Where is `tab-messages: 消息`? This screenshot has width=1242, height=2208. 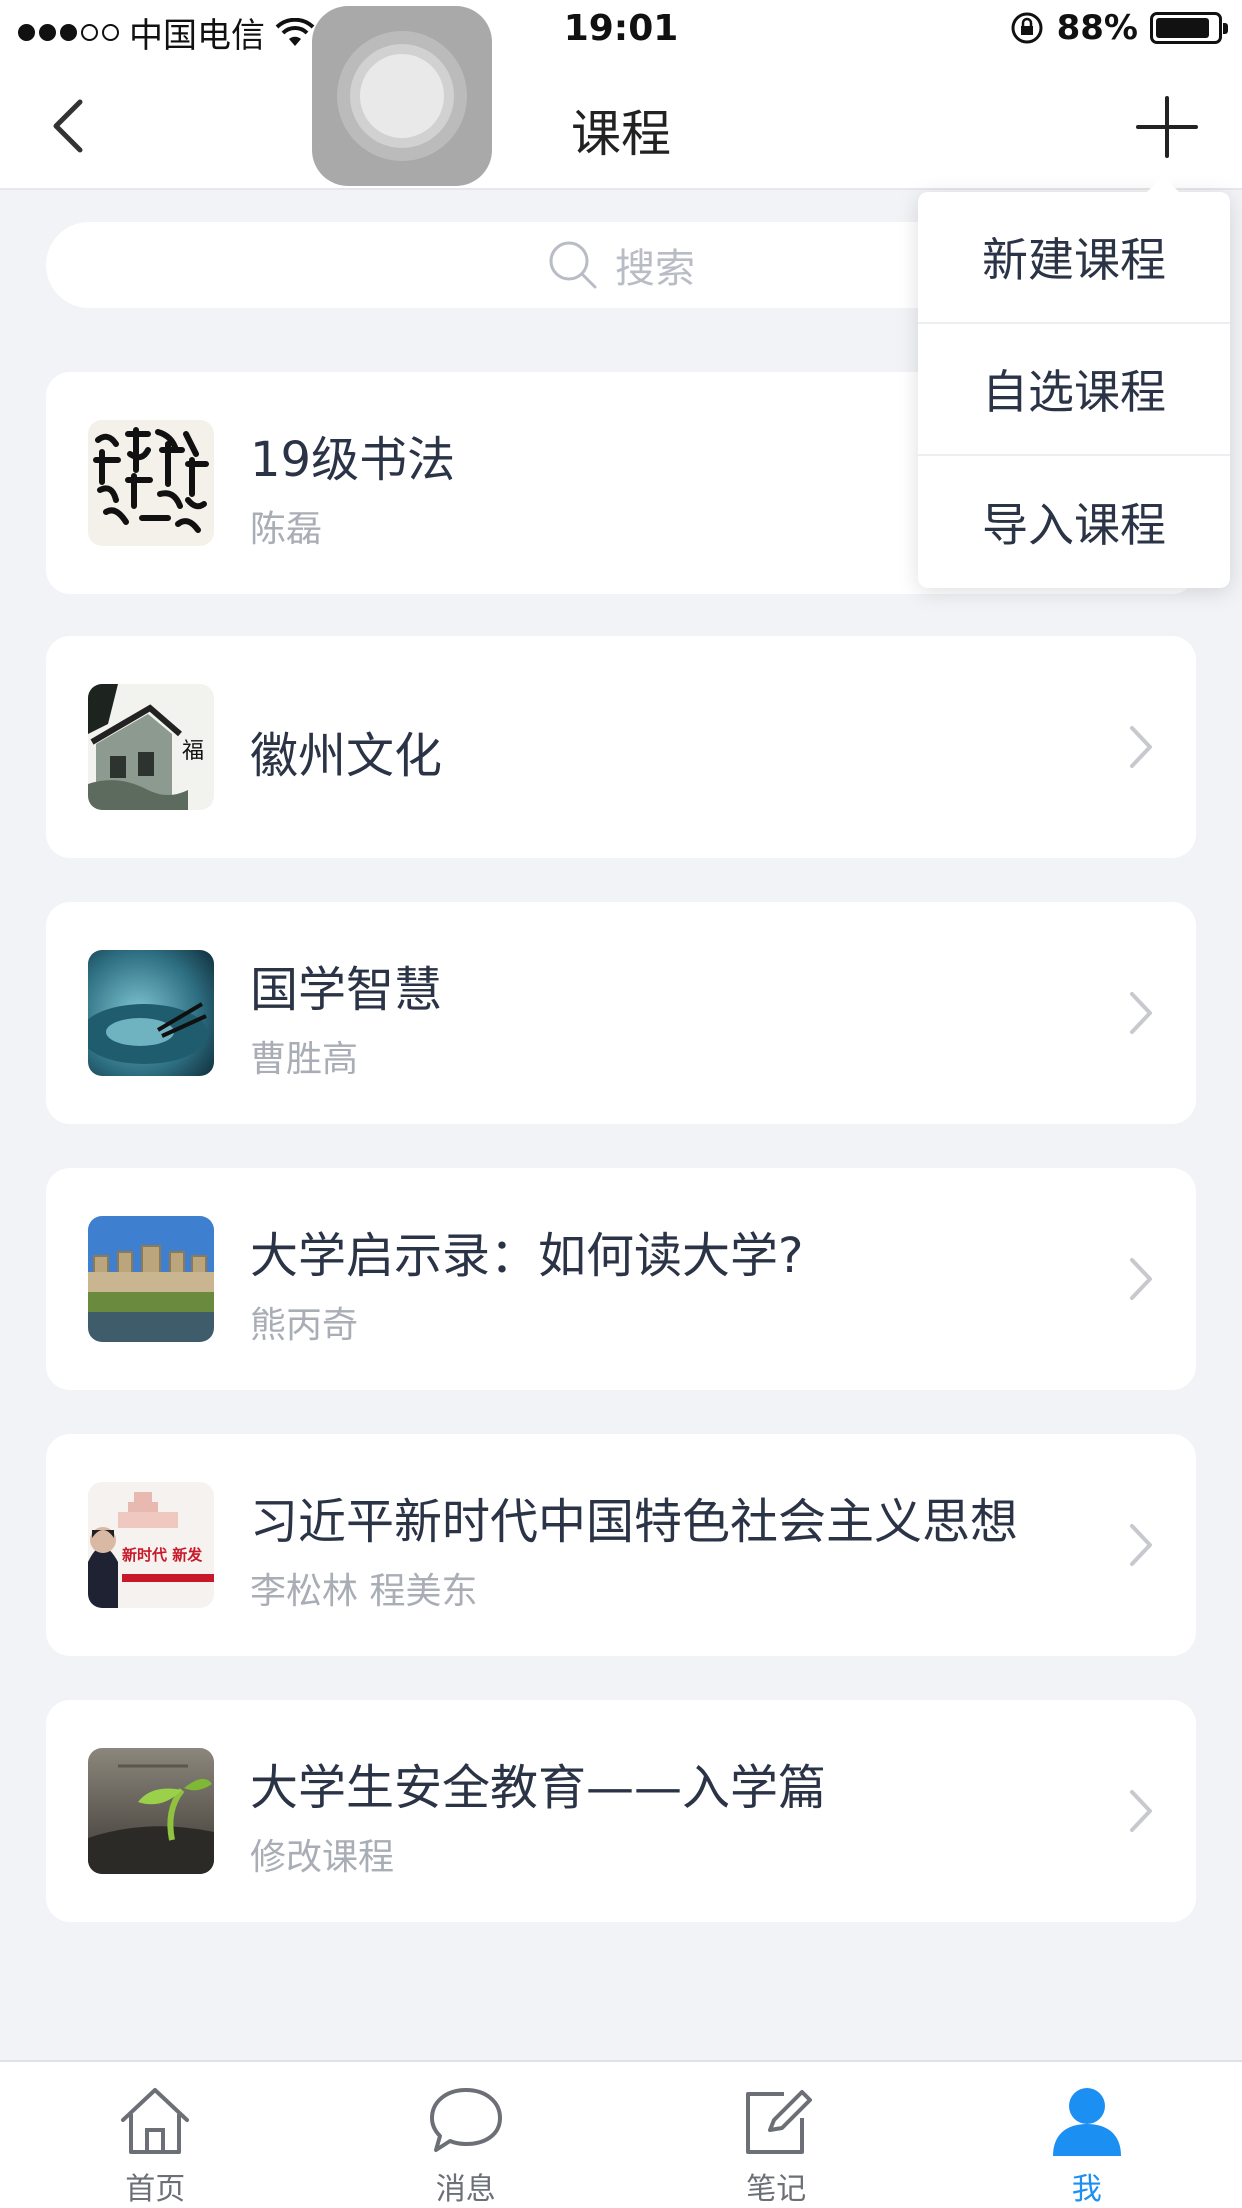 tab-messages: 消息 is located at coordinates (466, 2135).